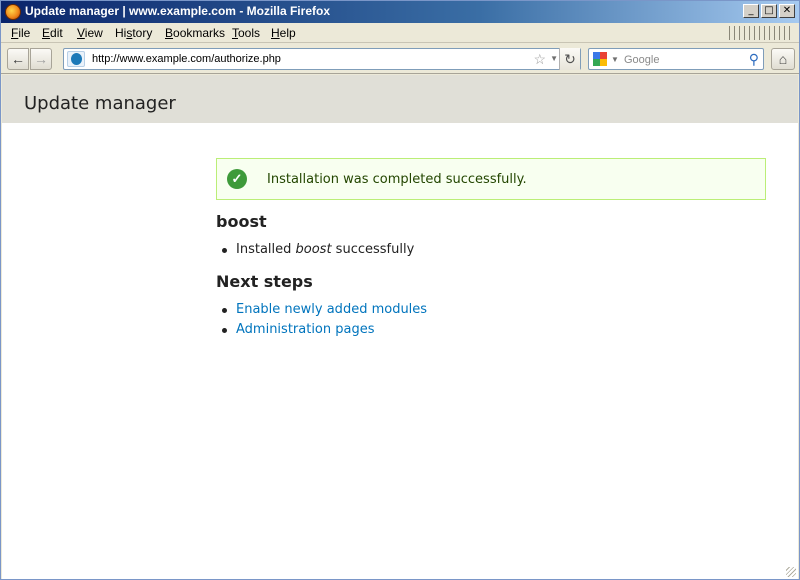 The image size is (800, 580). What do you see at coordinates (52, 33) in the screenshot?
I see `menu-edit: Edit` at bounding box center [52, 33].